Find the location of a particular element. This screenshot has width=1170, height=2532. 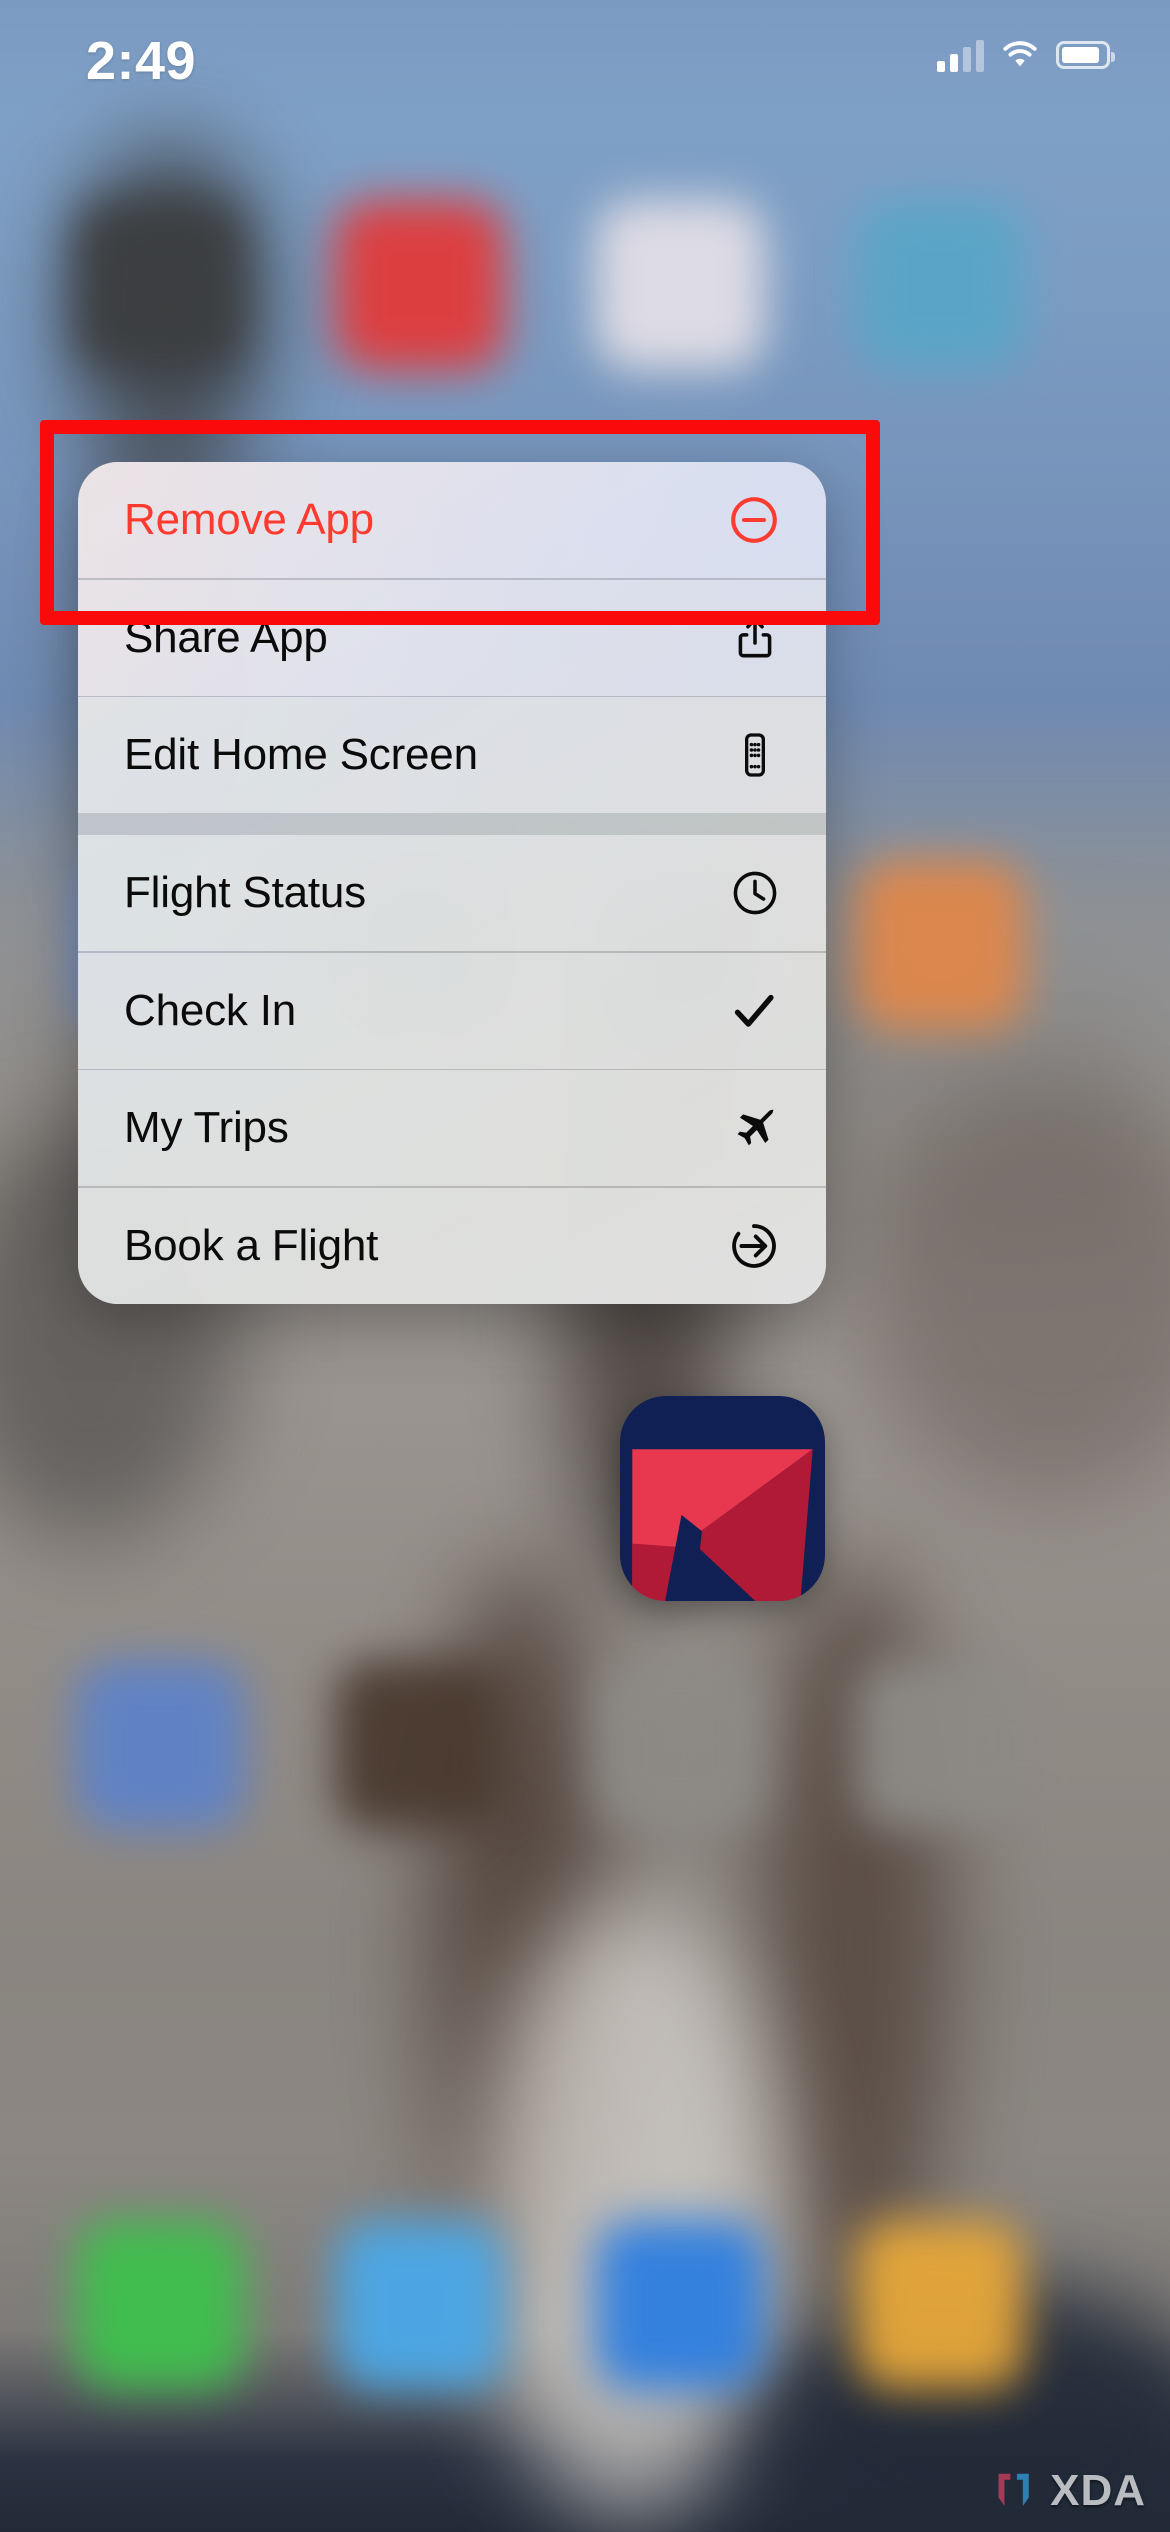

wallpaper-blob is located at coordinates (630, 2210).